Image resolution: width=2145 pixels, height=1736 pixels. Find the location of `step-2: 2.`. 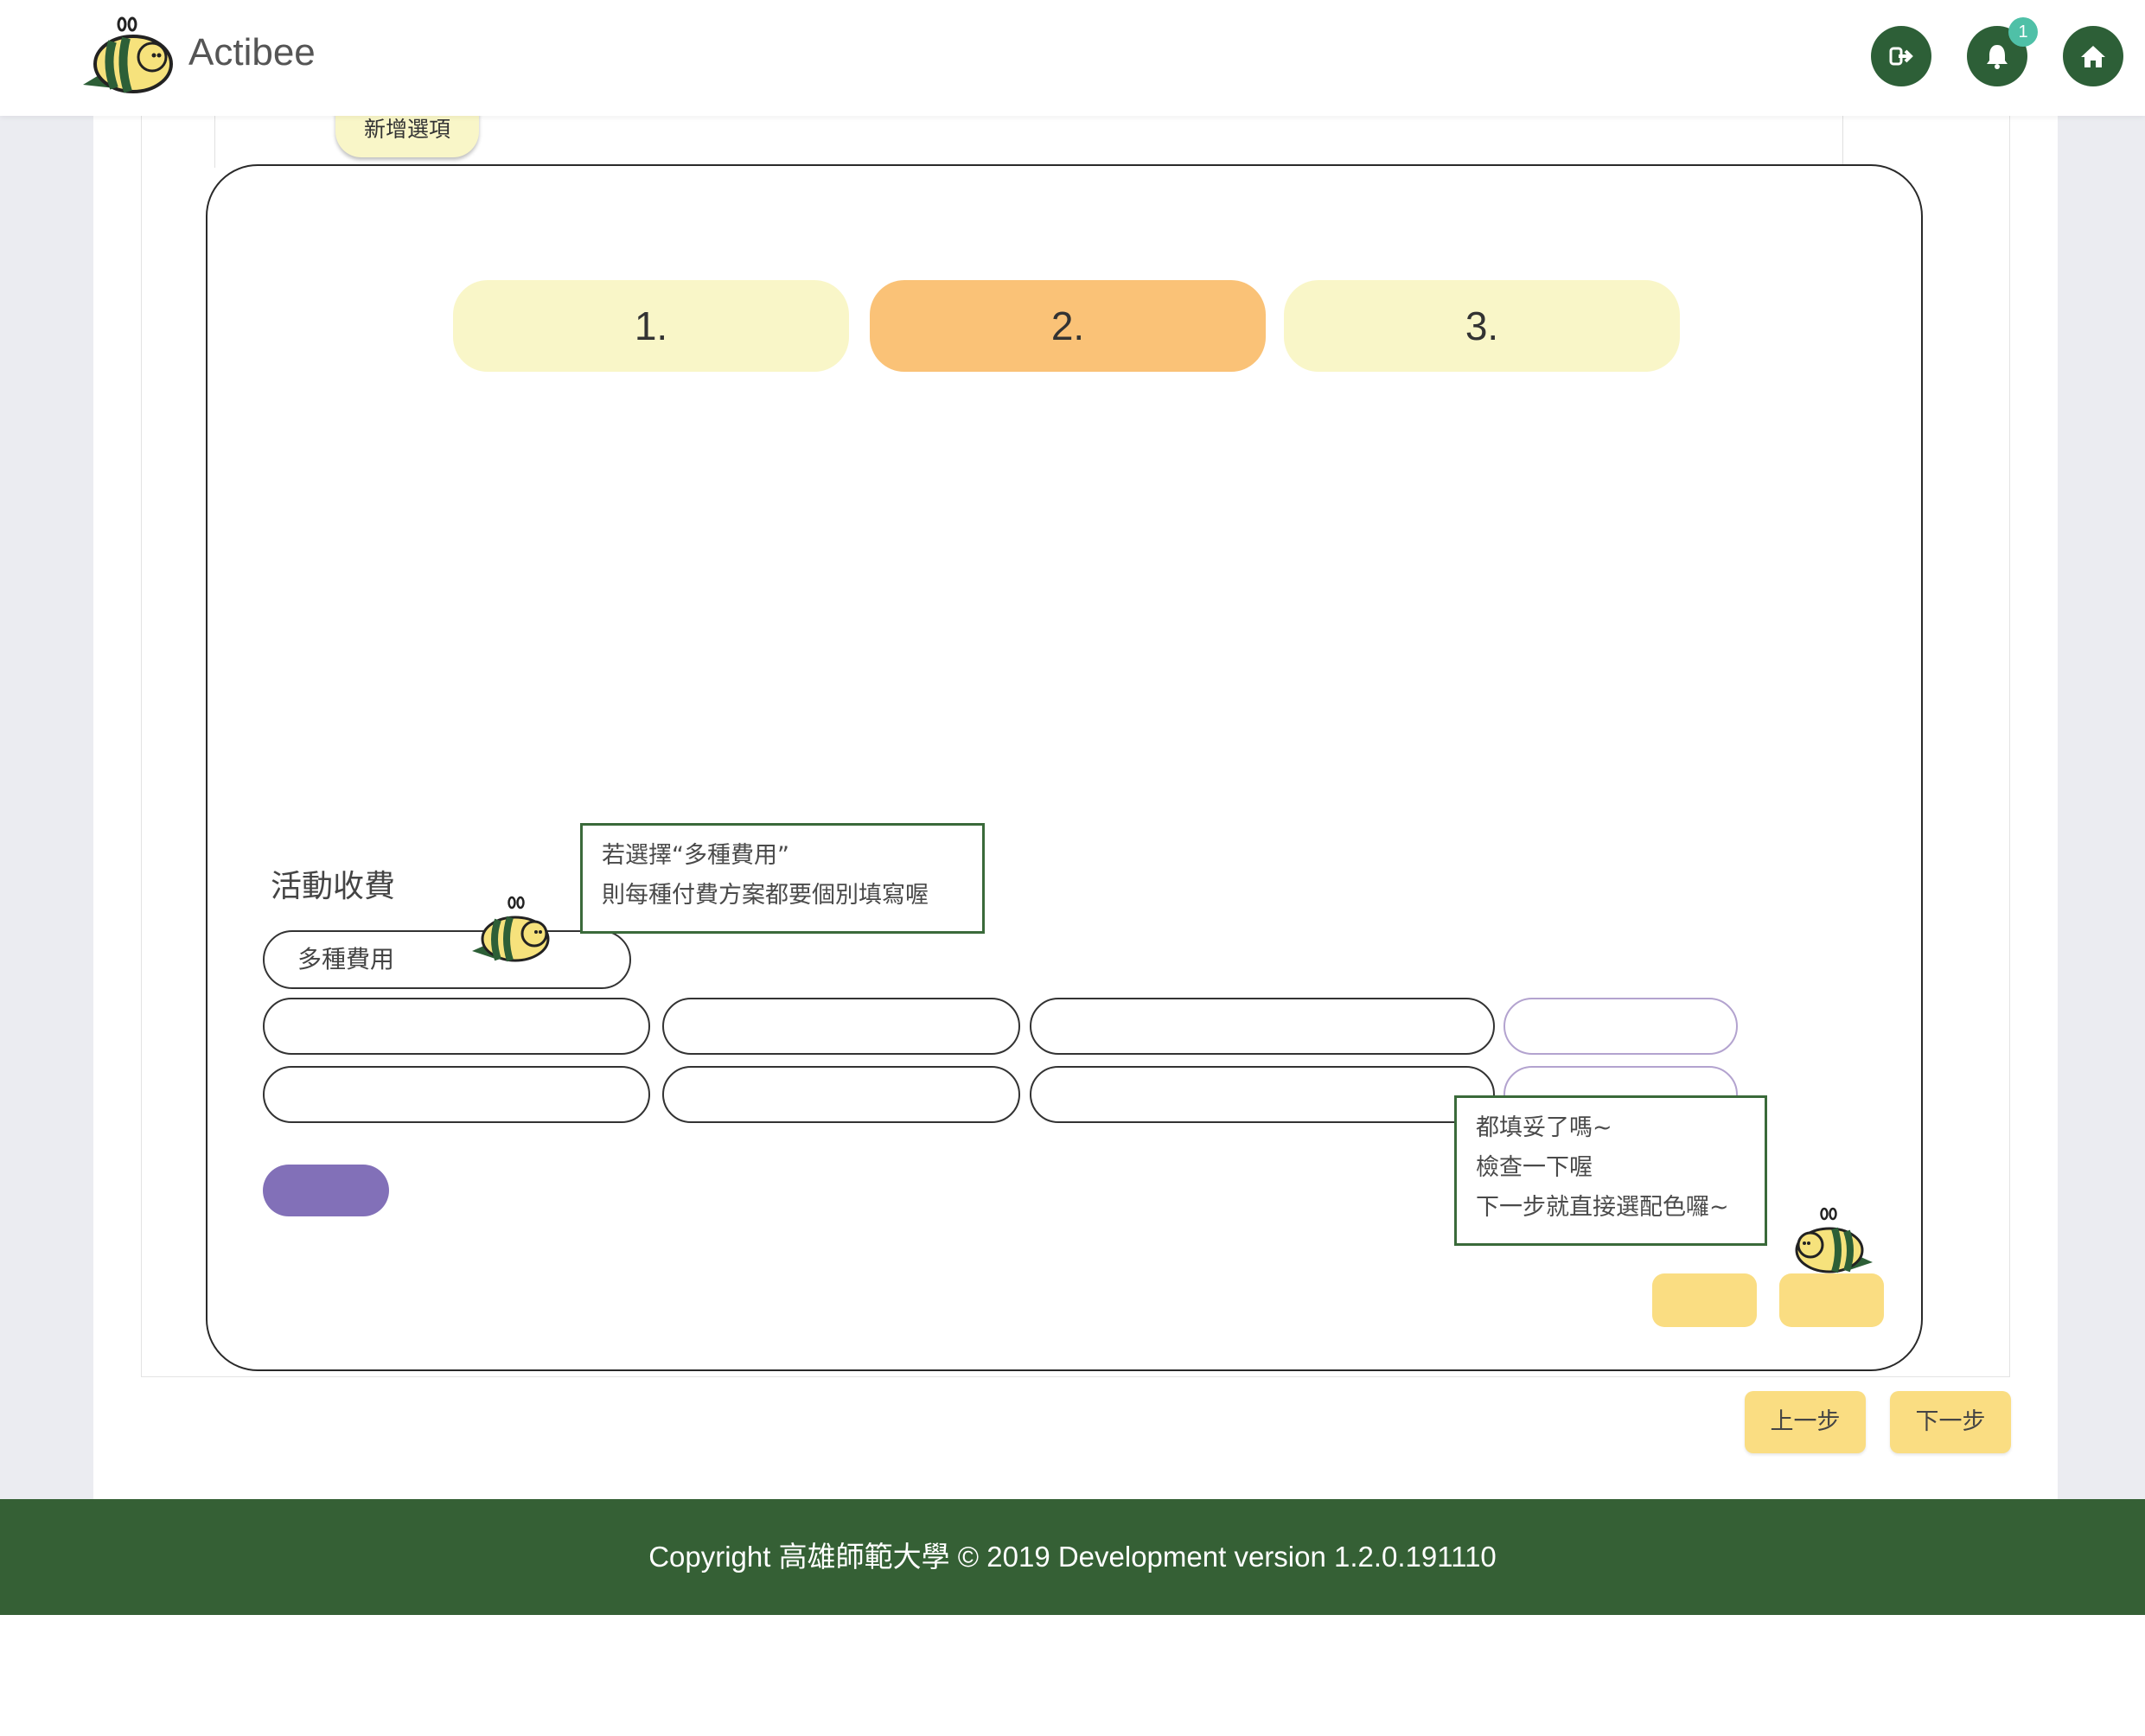

step-2: 2. is located at coordinates (1068, 326).